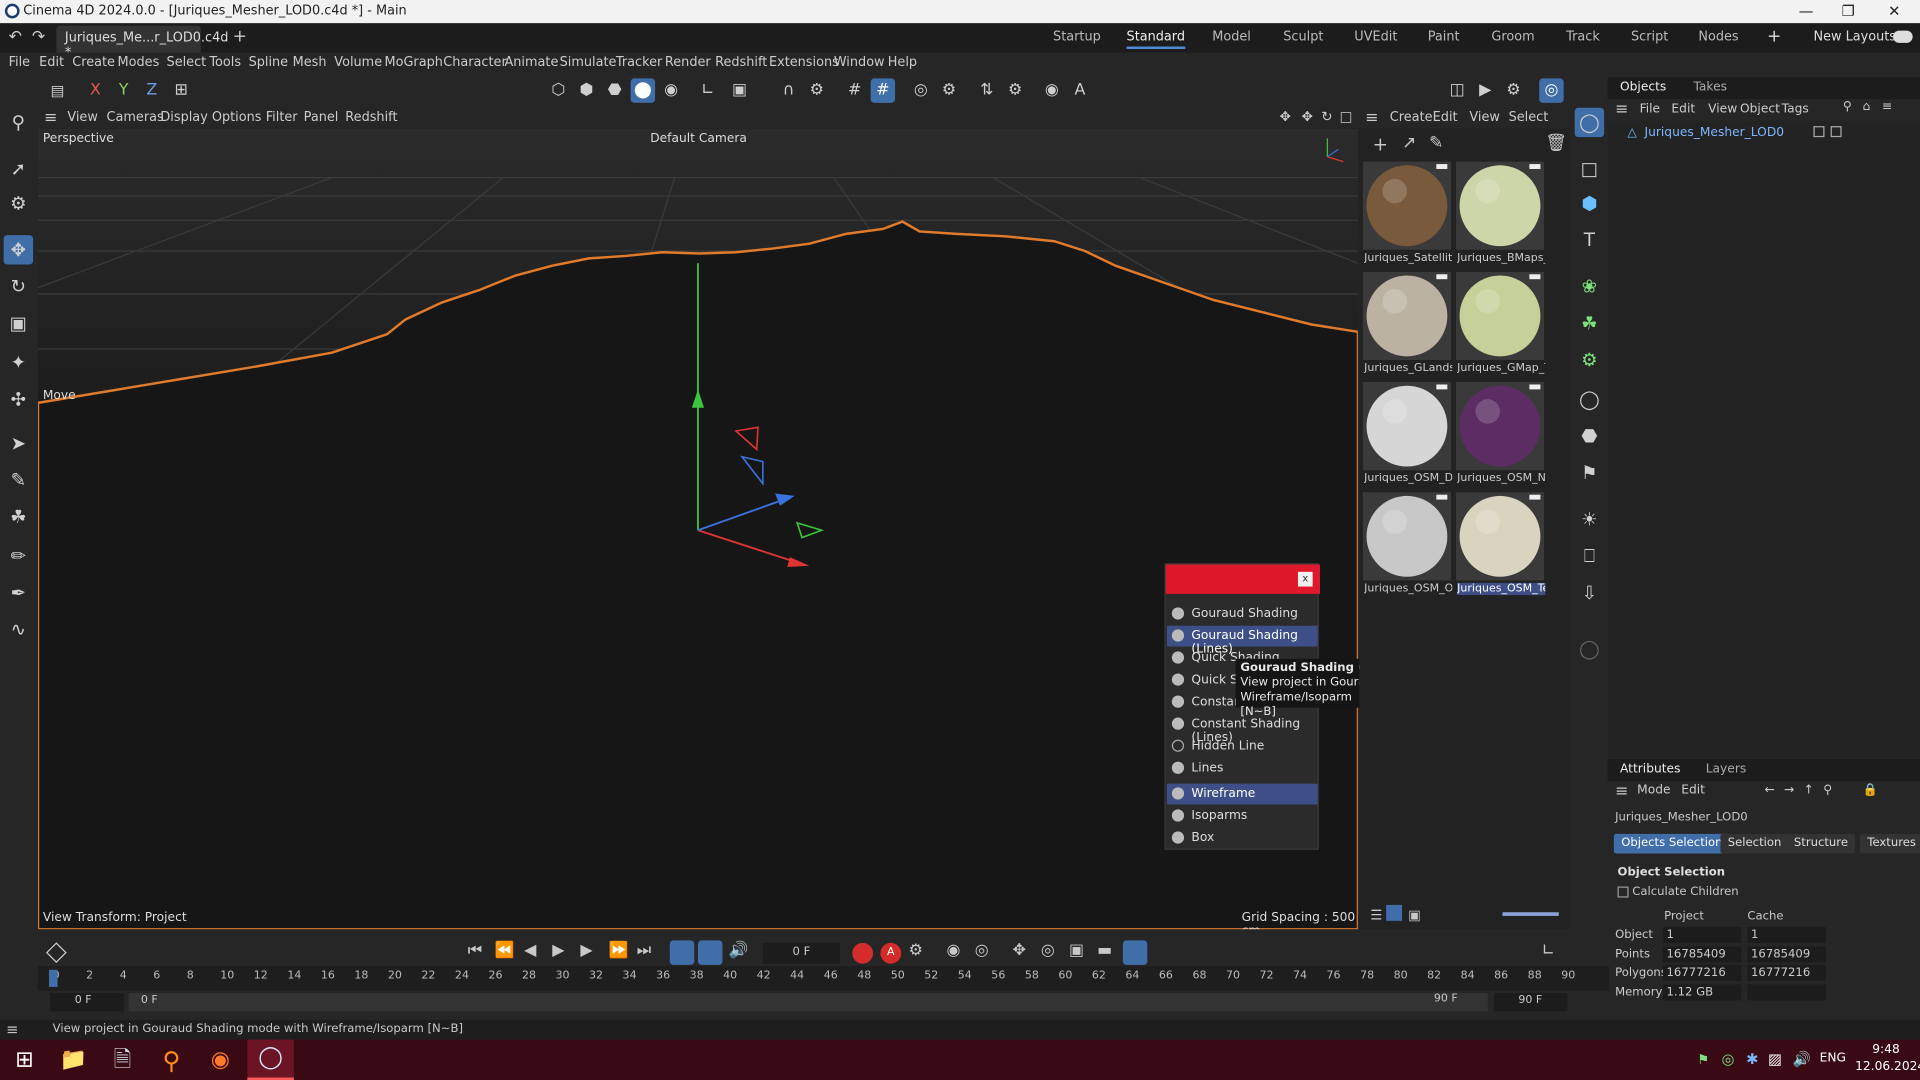 Image resolution: width=1920 pixels, height=1080 pixels. What do you see at coordinates (1484, 117) in the screenshot?
I see `material-menu-view: View` at bounding box center [1484, 117].